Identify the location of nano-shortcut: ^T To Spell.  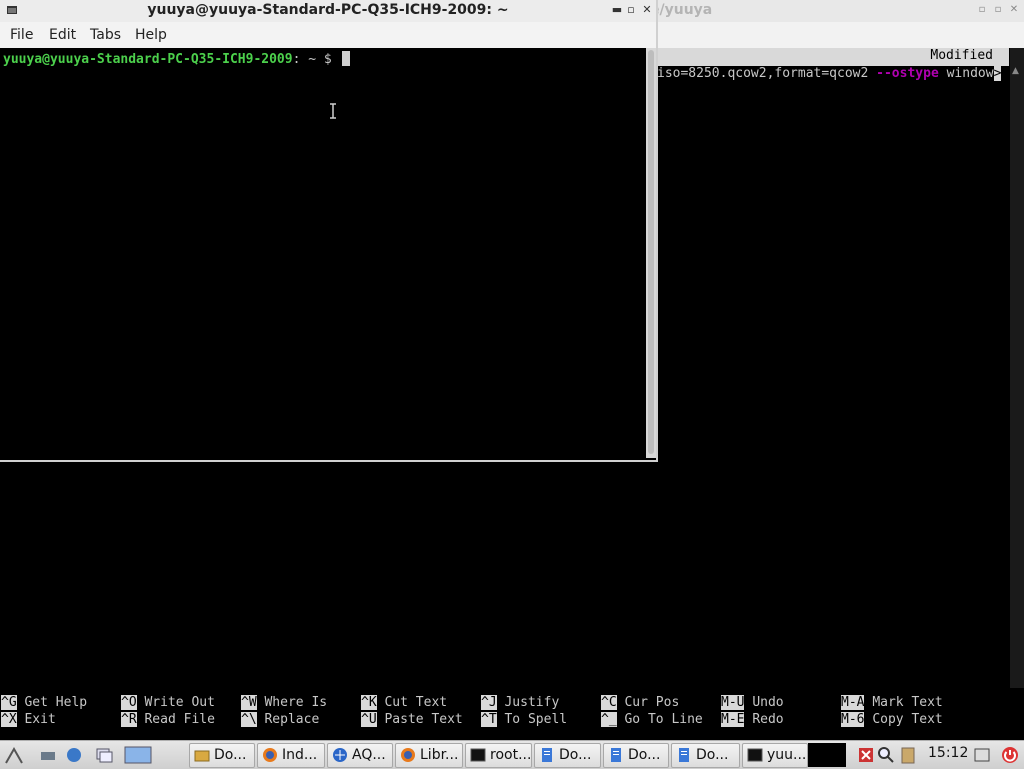
(524, 719).